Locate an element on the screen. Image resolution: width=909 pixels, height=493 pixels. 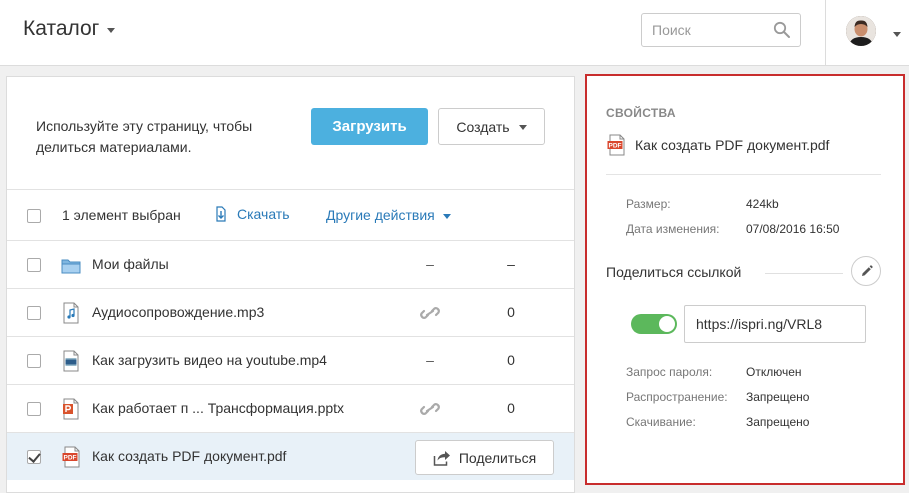
properties-file: PDF Как создать PDF документ.pdf is located at coordinates (717, 145).